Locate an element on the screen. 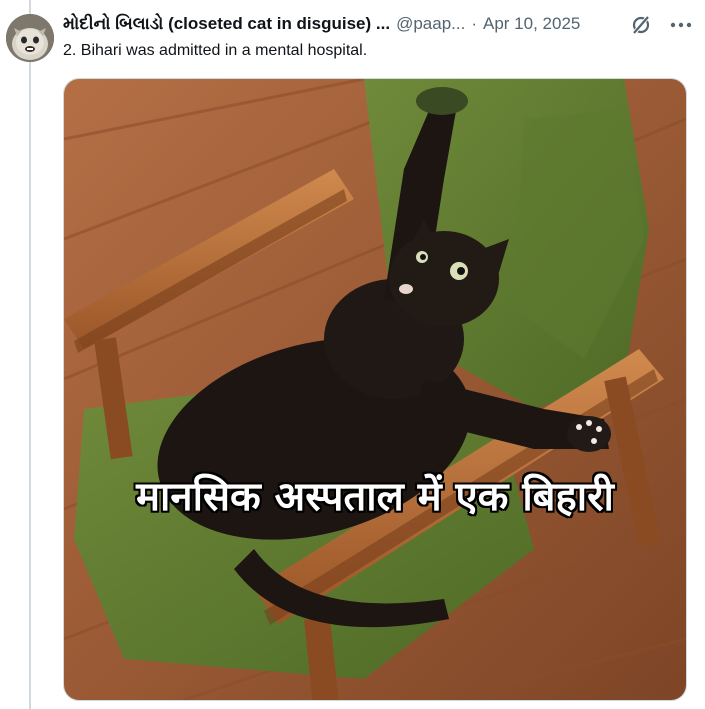 The width and height of the screenshot is (705, 709). more-options-button is located at coordinates (681, 25).